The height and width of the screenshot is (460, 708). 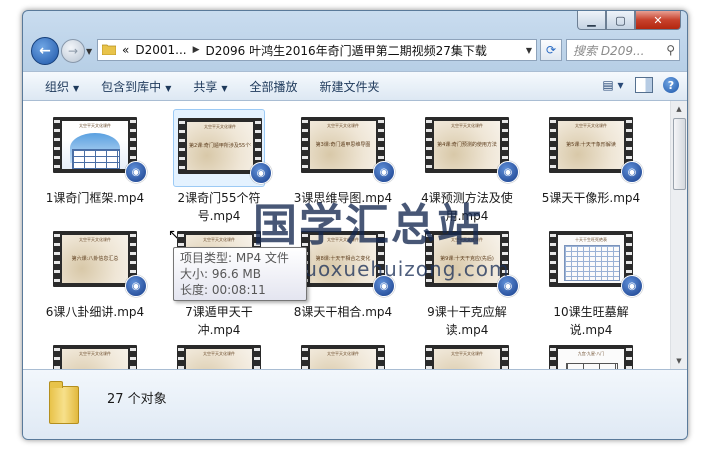 I want to click on scroll-down-icon: ▼, so click(x=679, y=361).